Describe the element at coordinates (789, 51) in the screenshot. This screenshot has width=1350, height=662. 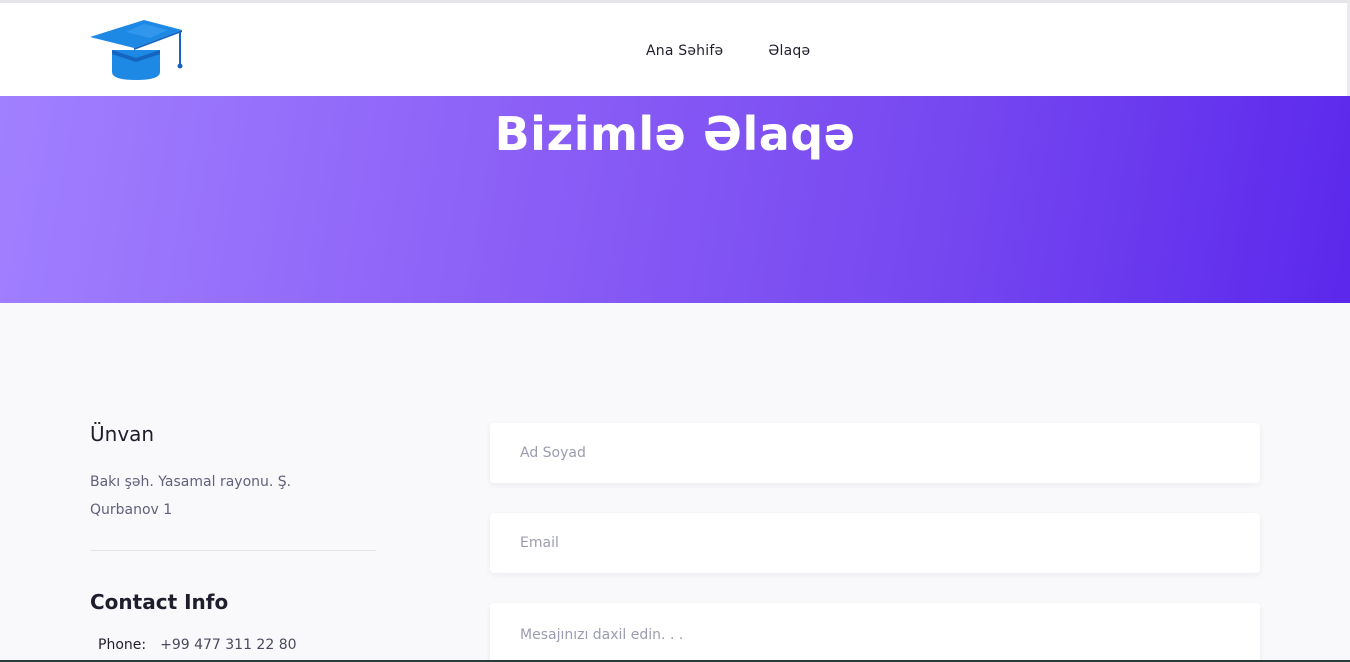
I see `nav-contact-link: Əlaqə` at that location.